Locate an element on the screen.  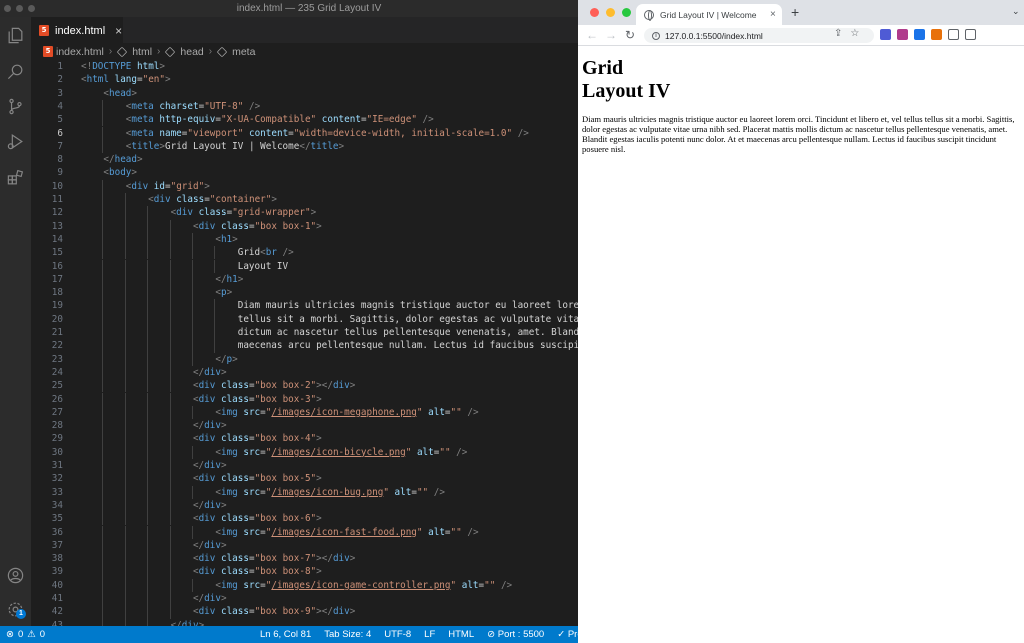
problems-indicator: ⊗ 0 ⚠ 0 is located at coordinates (25, 634).